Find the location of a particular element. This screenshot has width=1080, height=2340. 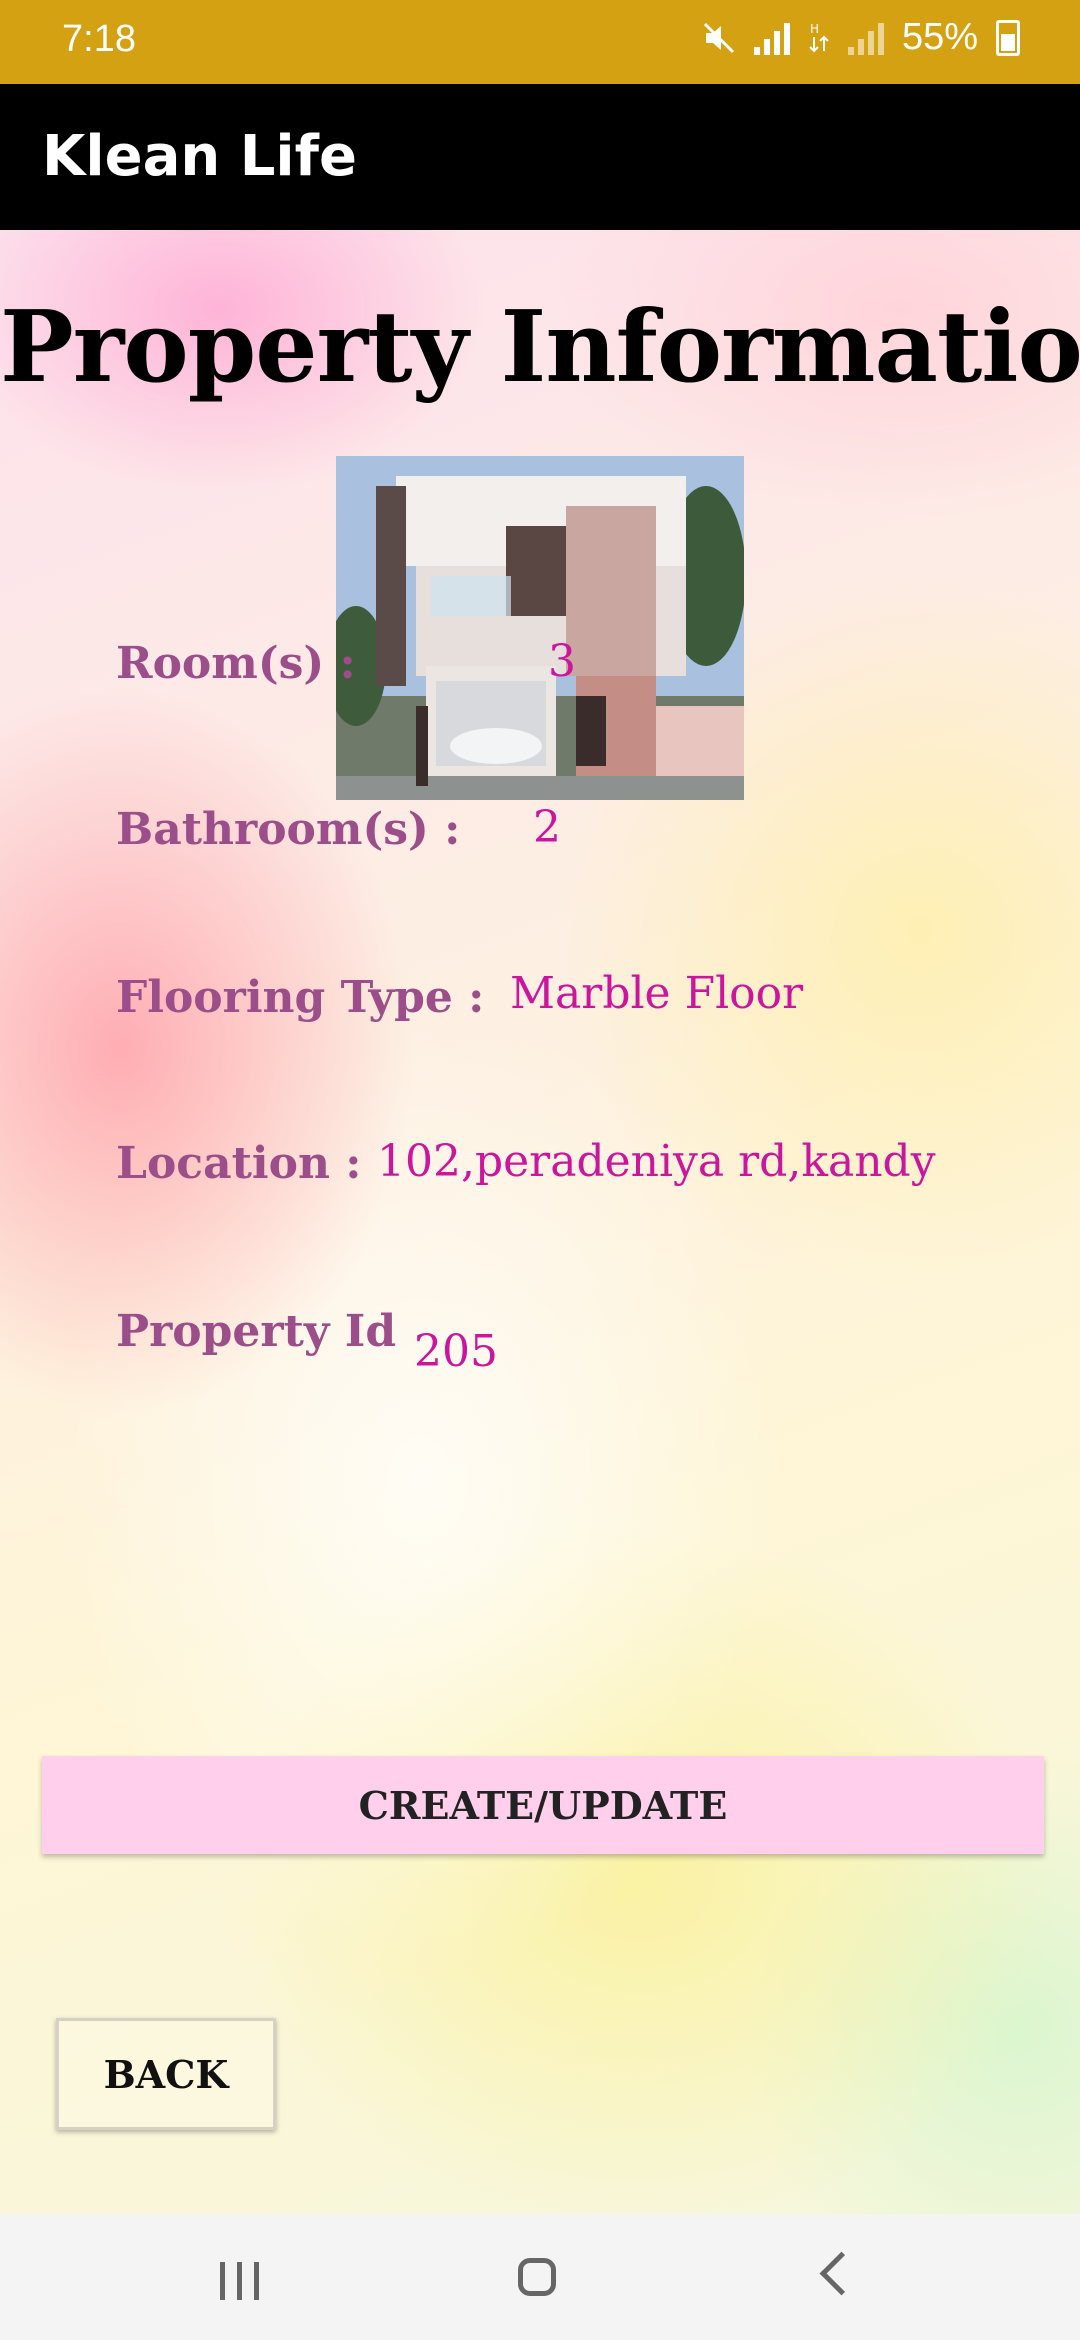

bathrooms-value: 2 is located at coordinates (547, 827).